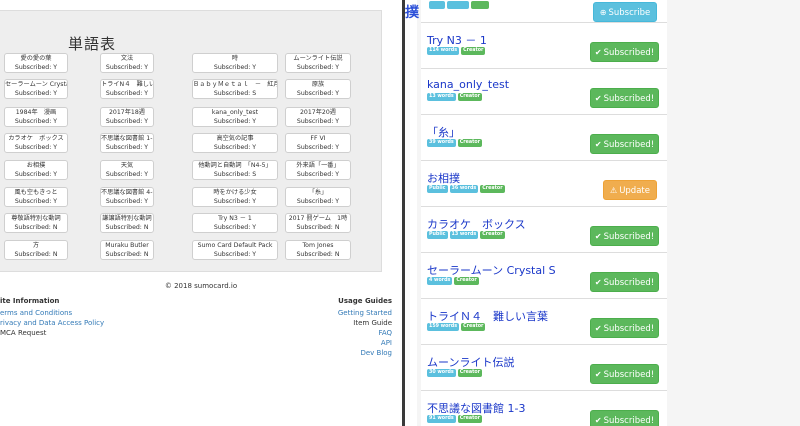 The height and width of the screenshot is (426, 800). I want to click on wordlist-card: Try N3 － 1 Subscribed: Y, so click(235, 223).